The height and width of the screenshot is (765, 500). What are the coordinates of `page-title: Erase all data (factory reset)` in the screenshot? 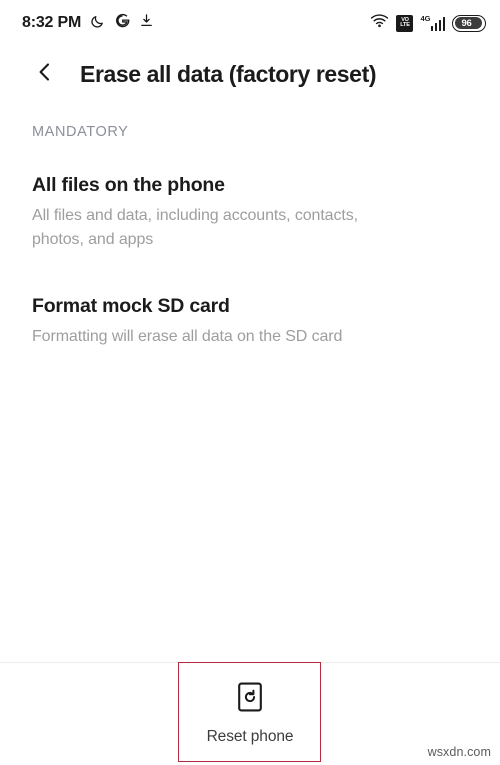 It's located at (228, 73).